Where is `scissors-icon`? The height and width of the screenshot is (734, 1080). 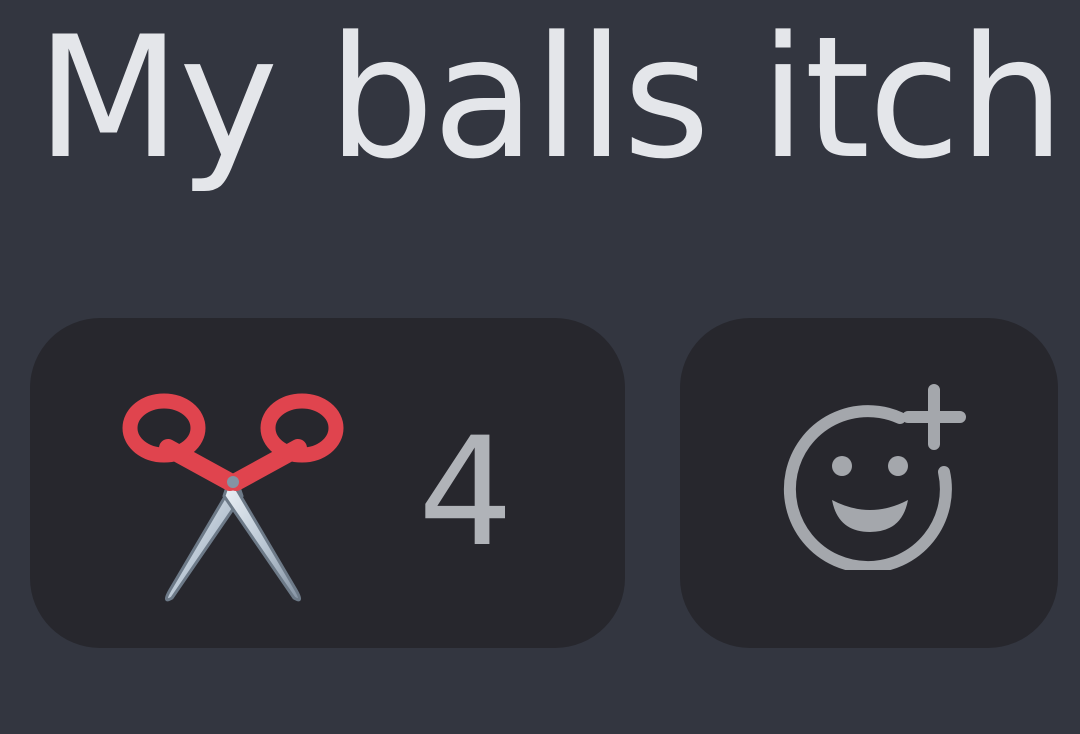
scissors-icon is located at coordinates (233, 497).